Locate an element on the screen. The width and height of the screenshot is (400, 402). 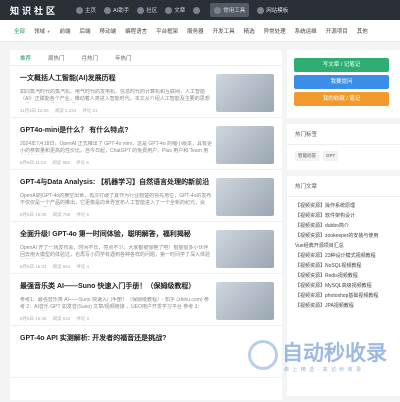
tab-recommended: 推荐 is located at coordinates (25, 58).